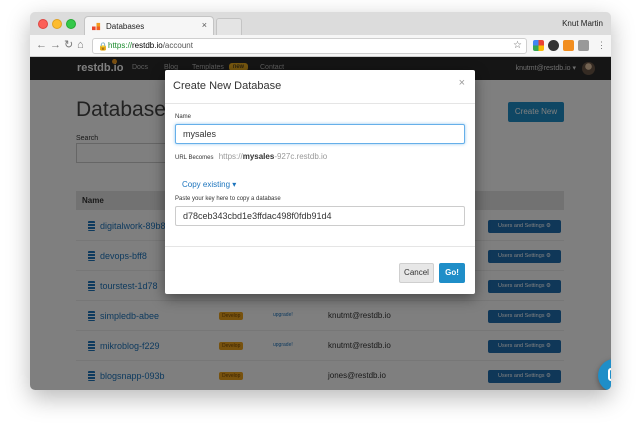 The width and height of the screenshot is (640, 431). I want to click on home-icon: ⌂, so click(80, 45).